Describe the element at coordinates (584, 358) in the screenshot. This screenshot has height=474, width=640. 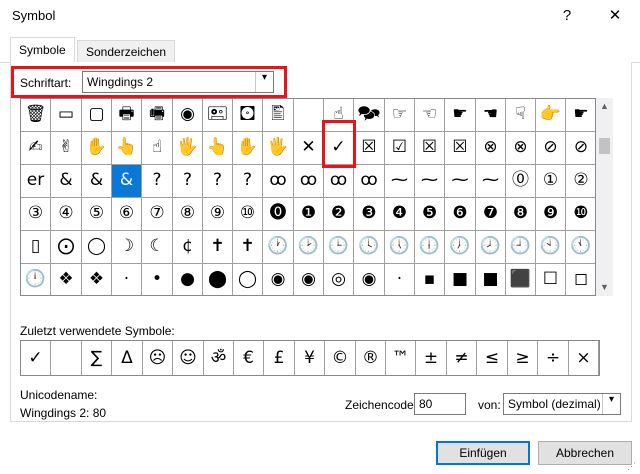
I see `recent-symbol-cell: ×` at that location.